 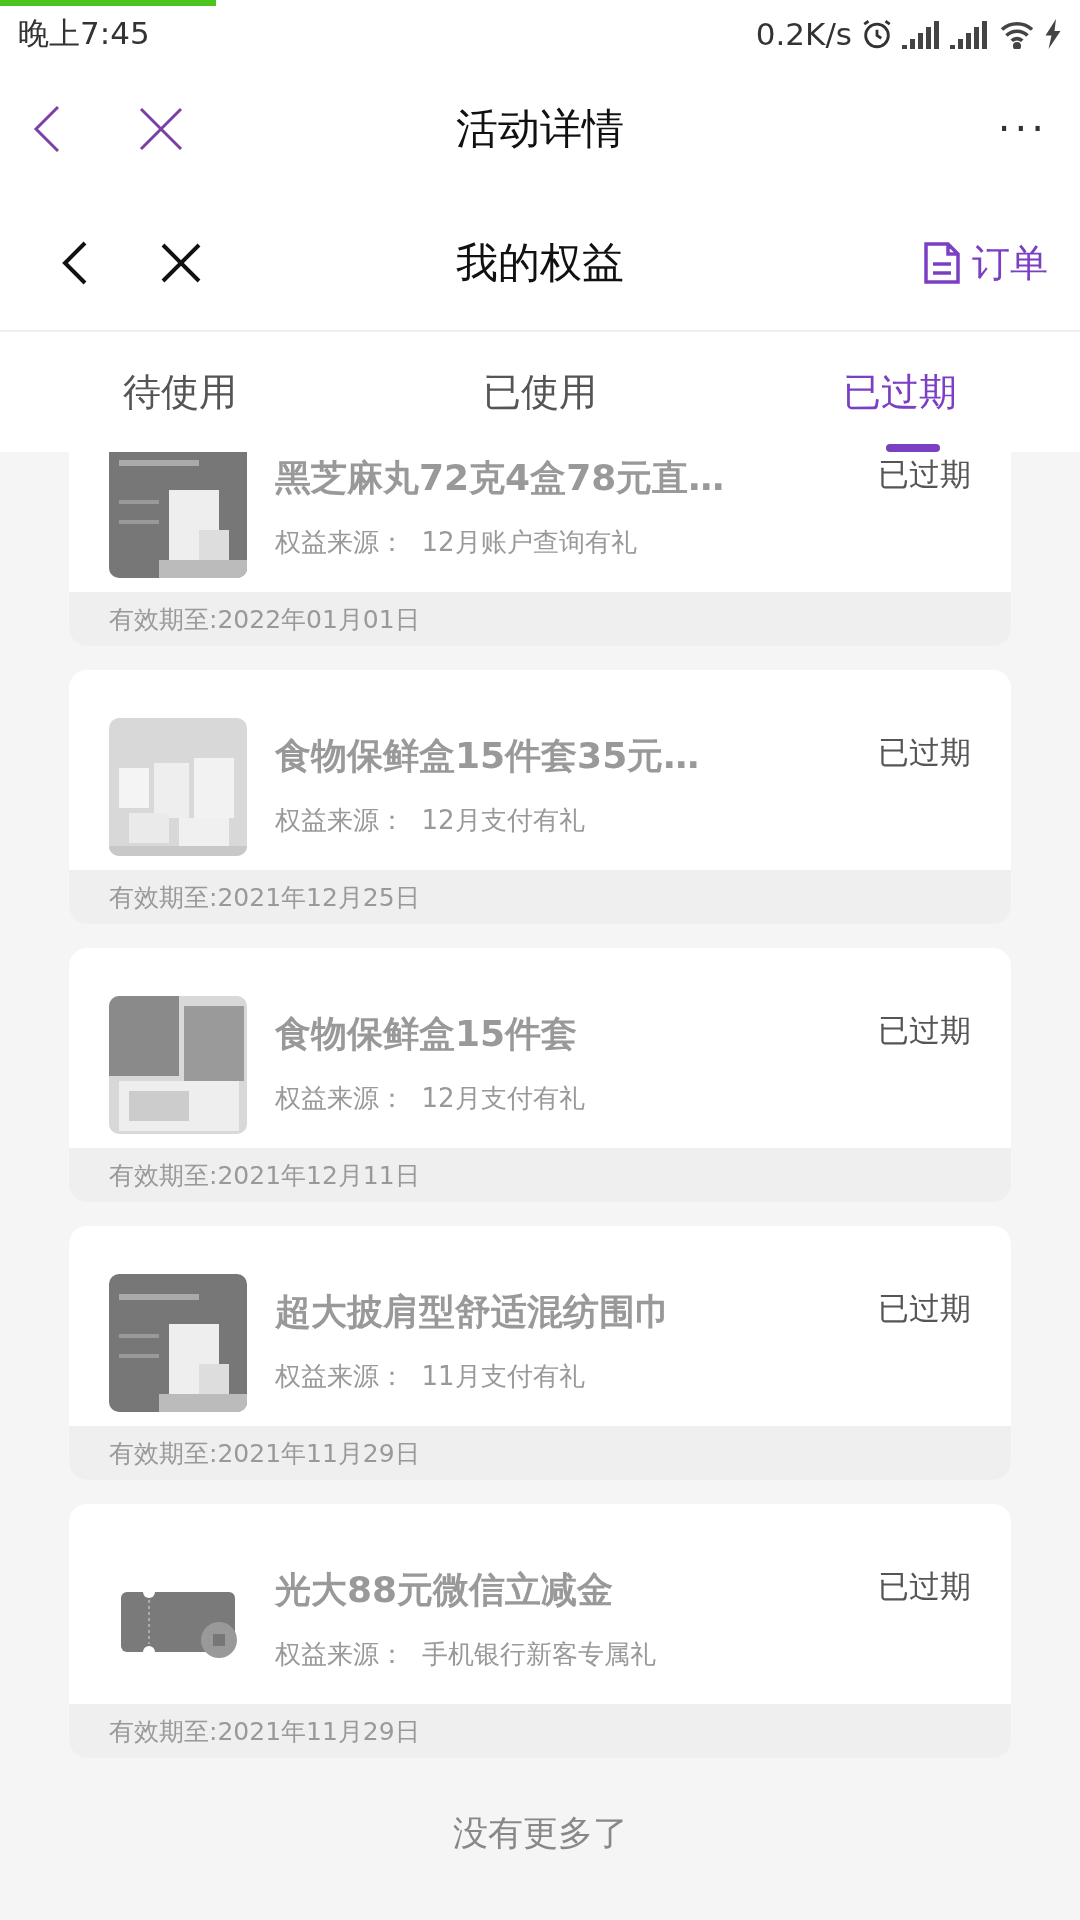 What do you see at coordinates (473, 1312) in the screenshot?
I see `benefit-title: 超大披肩型舒适混纺围巾` at bounding box center [473, 1312].